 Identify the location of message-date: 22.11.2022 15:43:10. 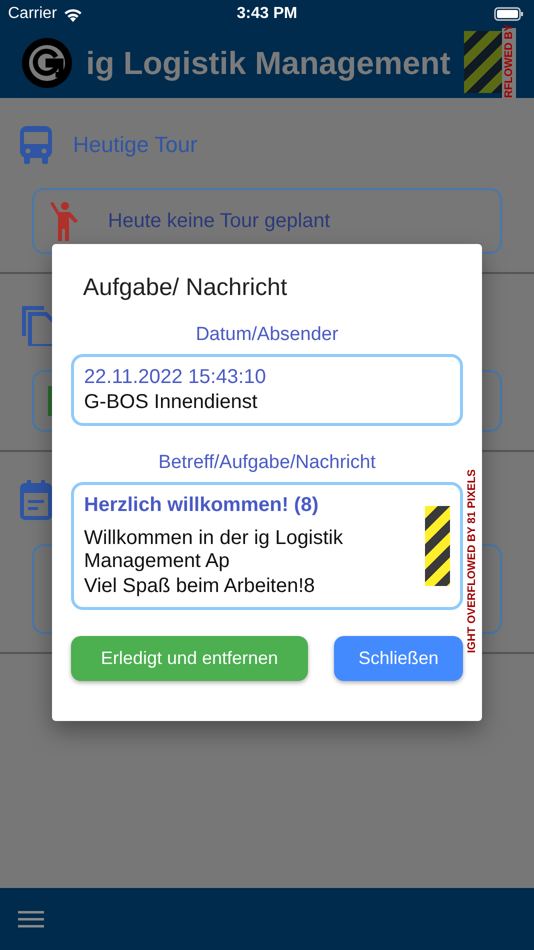
(176, 377).